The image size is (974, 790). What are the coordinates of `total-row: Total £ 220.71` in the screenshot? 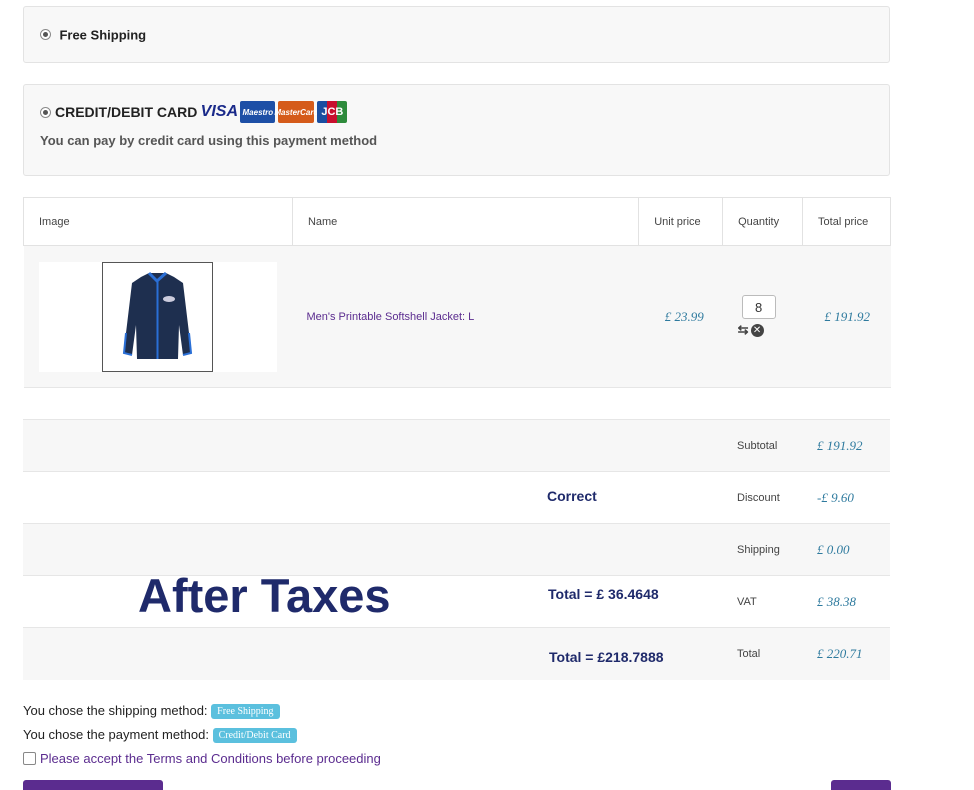 It's located at (456, 653).